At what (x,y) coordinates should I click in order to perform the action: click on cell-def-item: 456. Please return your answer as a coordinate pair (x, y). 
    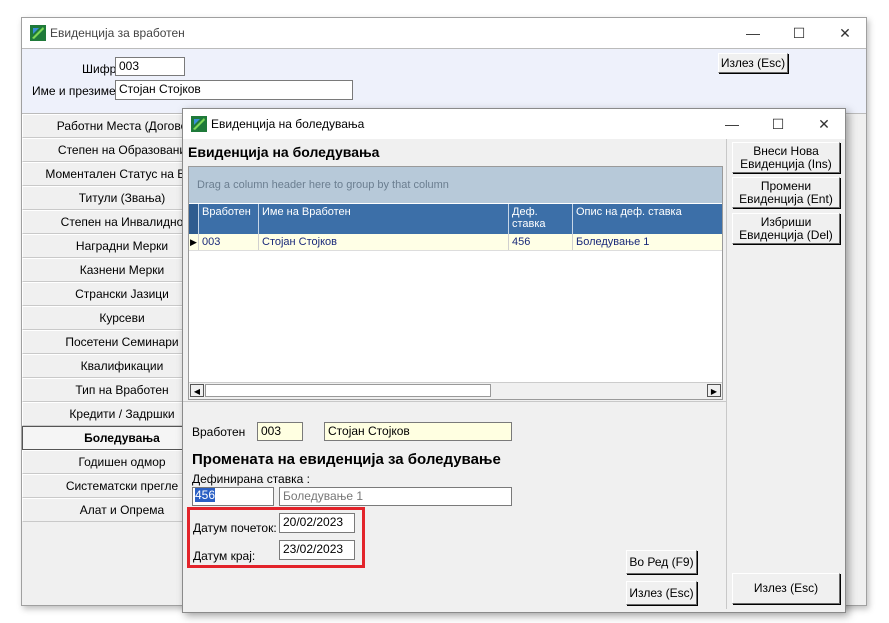
    Looking at the image, I should click on (541, 242).